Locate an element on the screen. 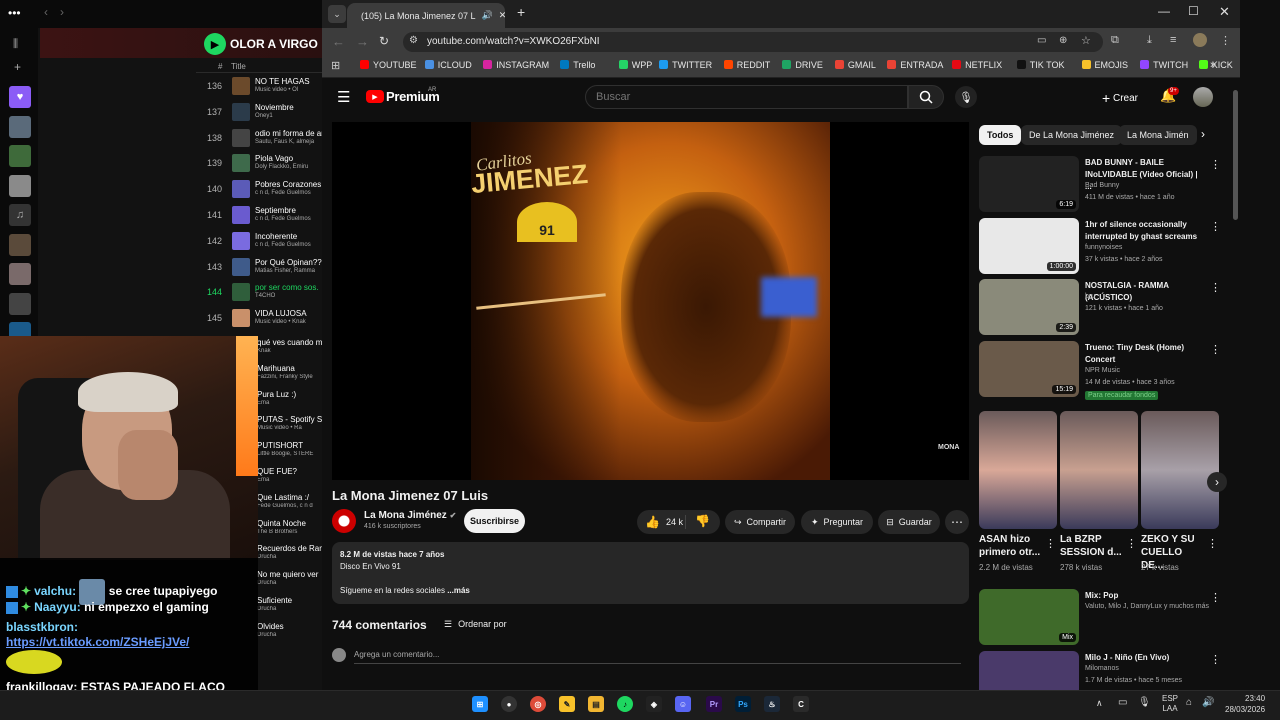 The height and width of the screenshot is (720, 1280). track-title: Marihuana is located at coordinates (289, 368).